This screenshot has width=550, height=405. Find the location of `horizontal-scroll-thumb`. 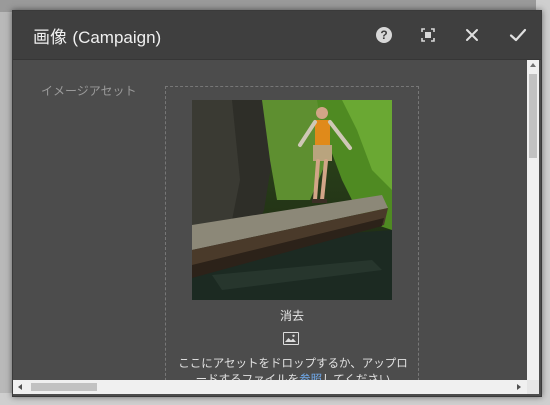

horizontal-scroll-thumb is located at coordinates (64, 387).